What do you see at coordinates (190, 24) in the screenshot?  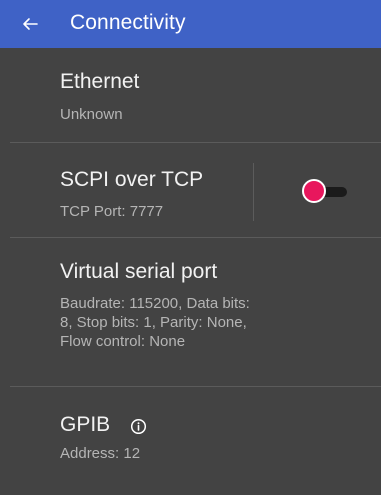 I see `app-bar: Connectivity` at bounding box center [190, 24].